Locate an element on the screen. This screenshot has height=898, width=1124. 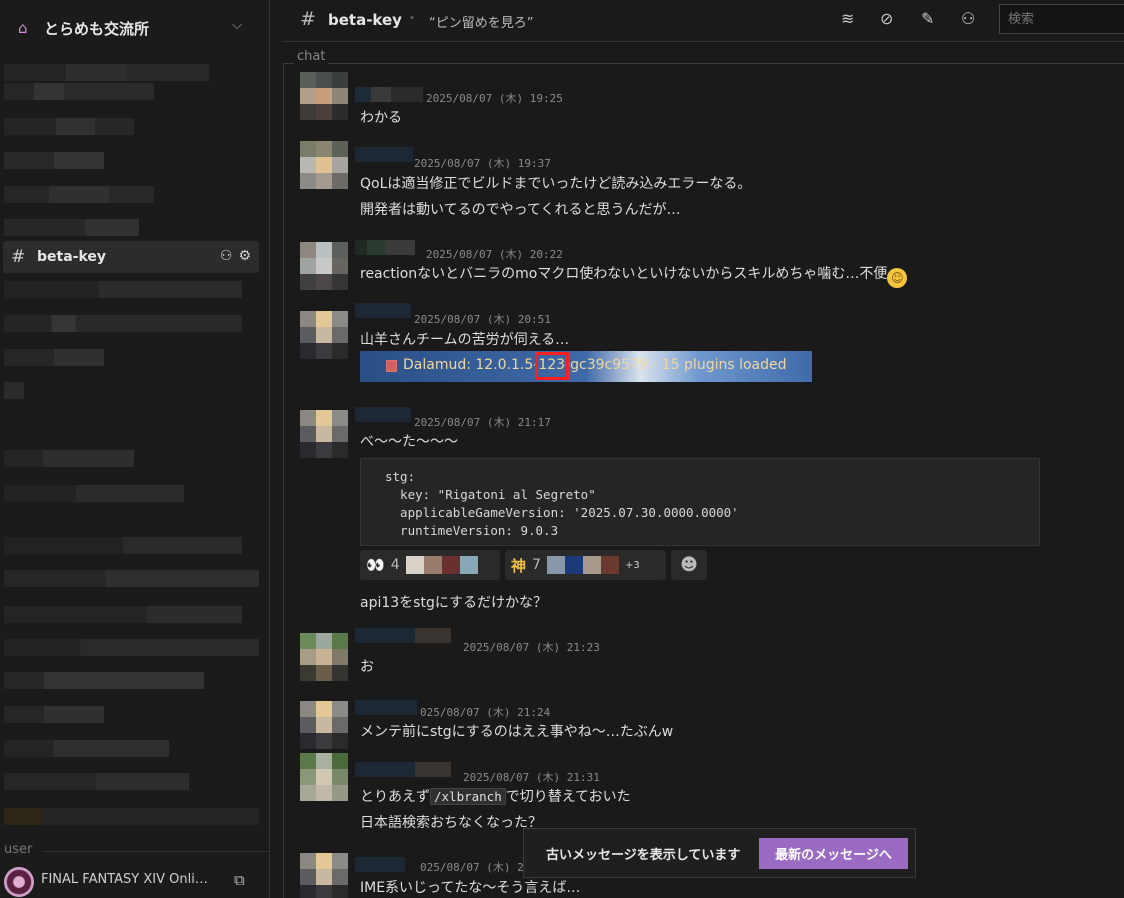
message-text: 日本語検索おちなくなった？ is located at coordinates (451, 823).